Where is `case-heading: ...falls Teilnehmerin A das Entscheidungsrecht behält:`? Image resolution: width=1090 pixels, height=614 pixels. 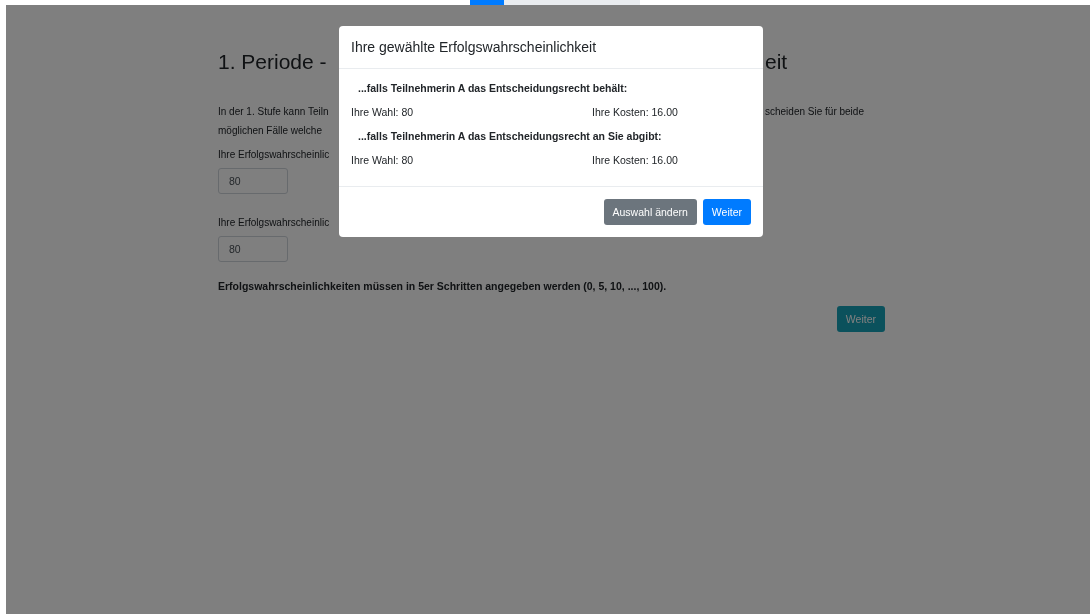
case-heading: ...falls Teilnehmerin A das Entscheidungsrecht behält: is located at coordinates (493, 88).